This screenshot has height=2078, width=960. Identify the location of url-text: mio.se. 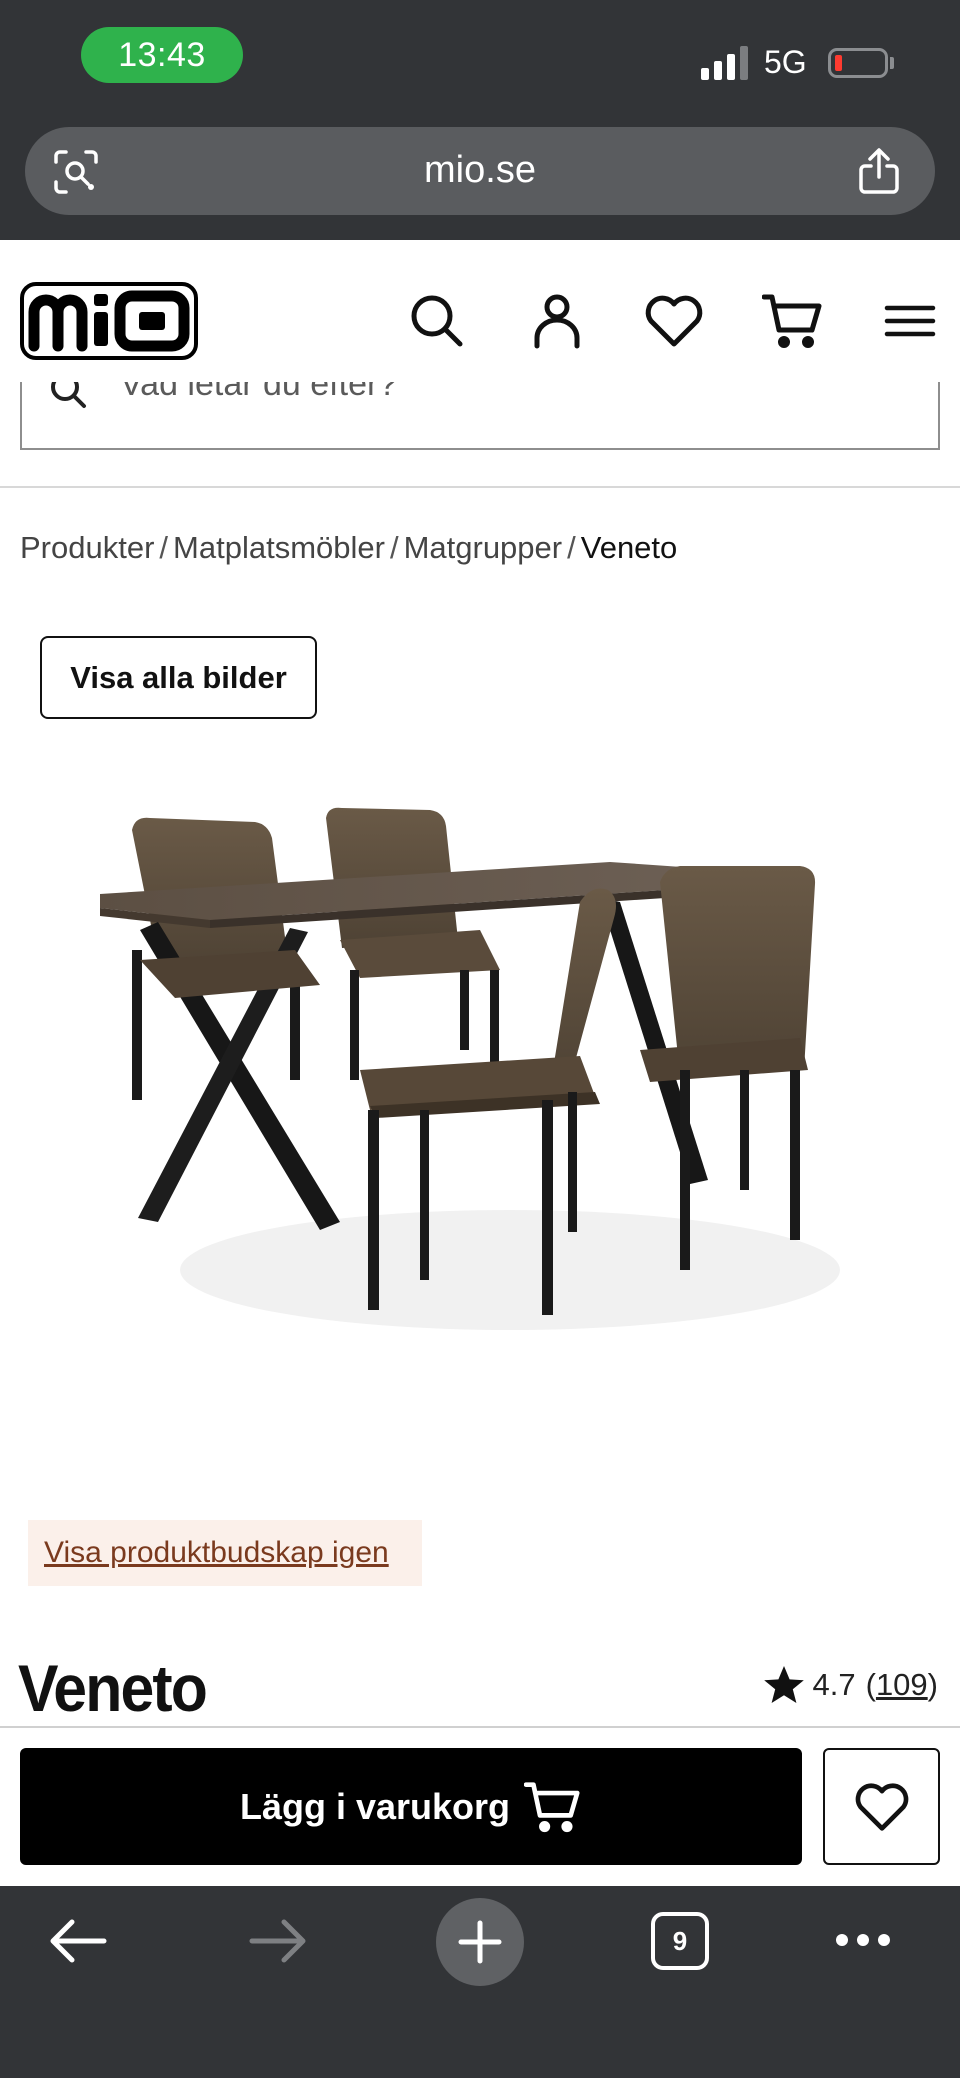
(480, 170).